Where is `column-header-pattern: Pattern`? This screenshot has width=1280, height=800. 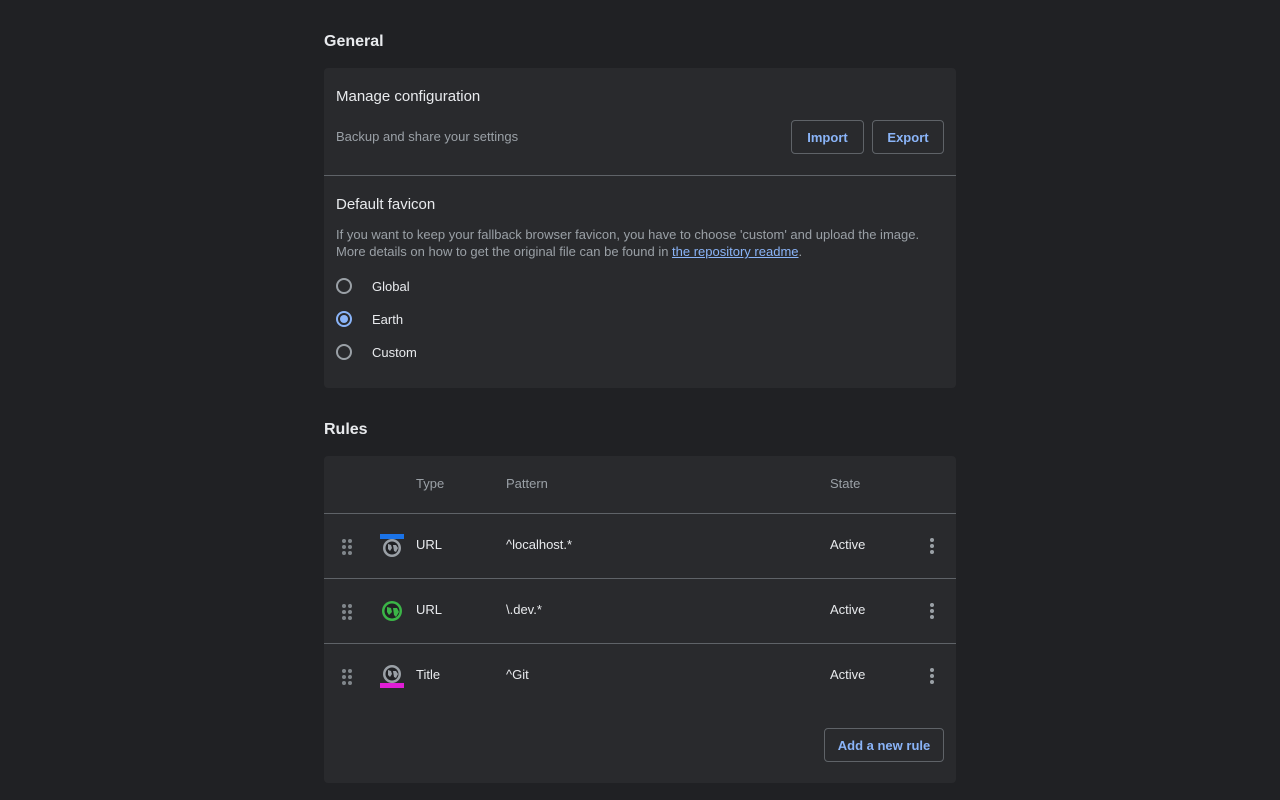
column-header-pattern: Pattern is located at coordinates (527, 483).